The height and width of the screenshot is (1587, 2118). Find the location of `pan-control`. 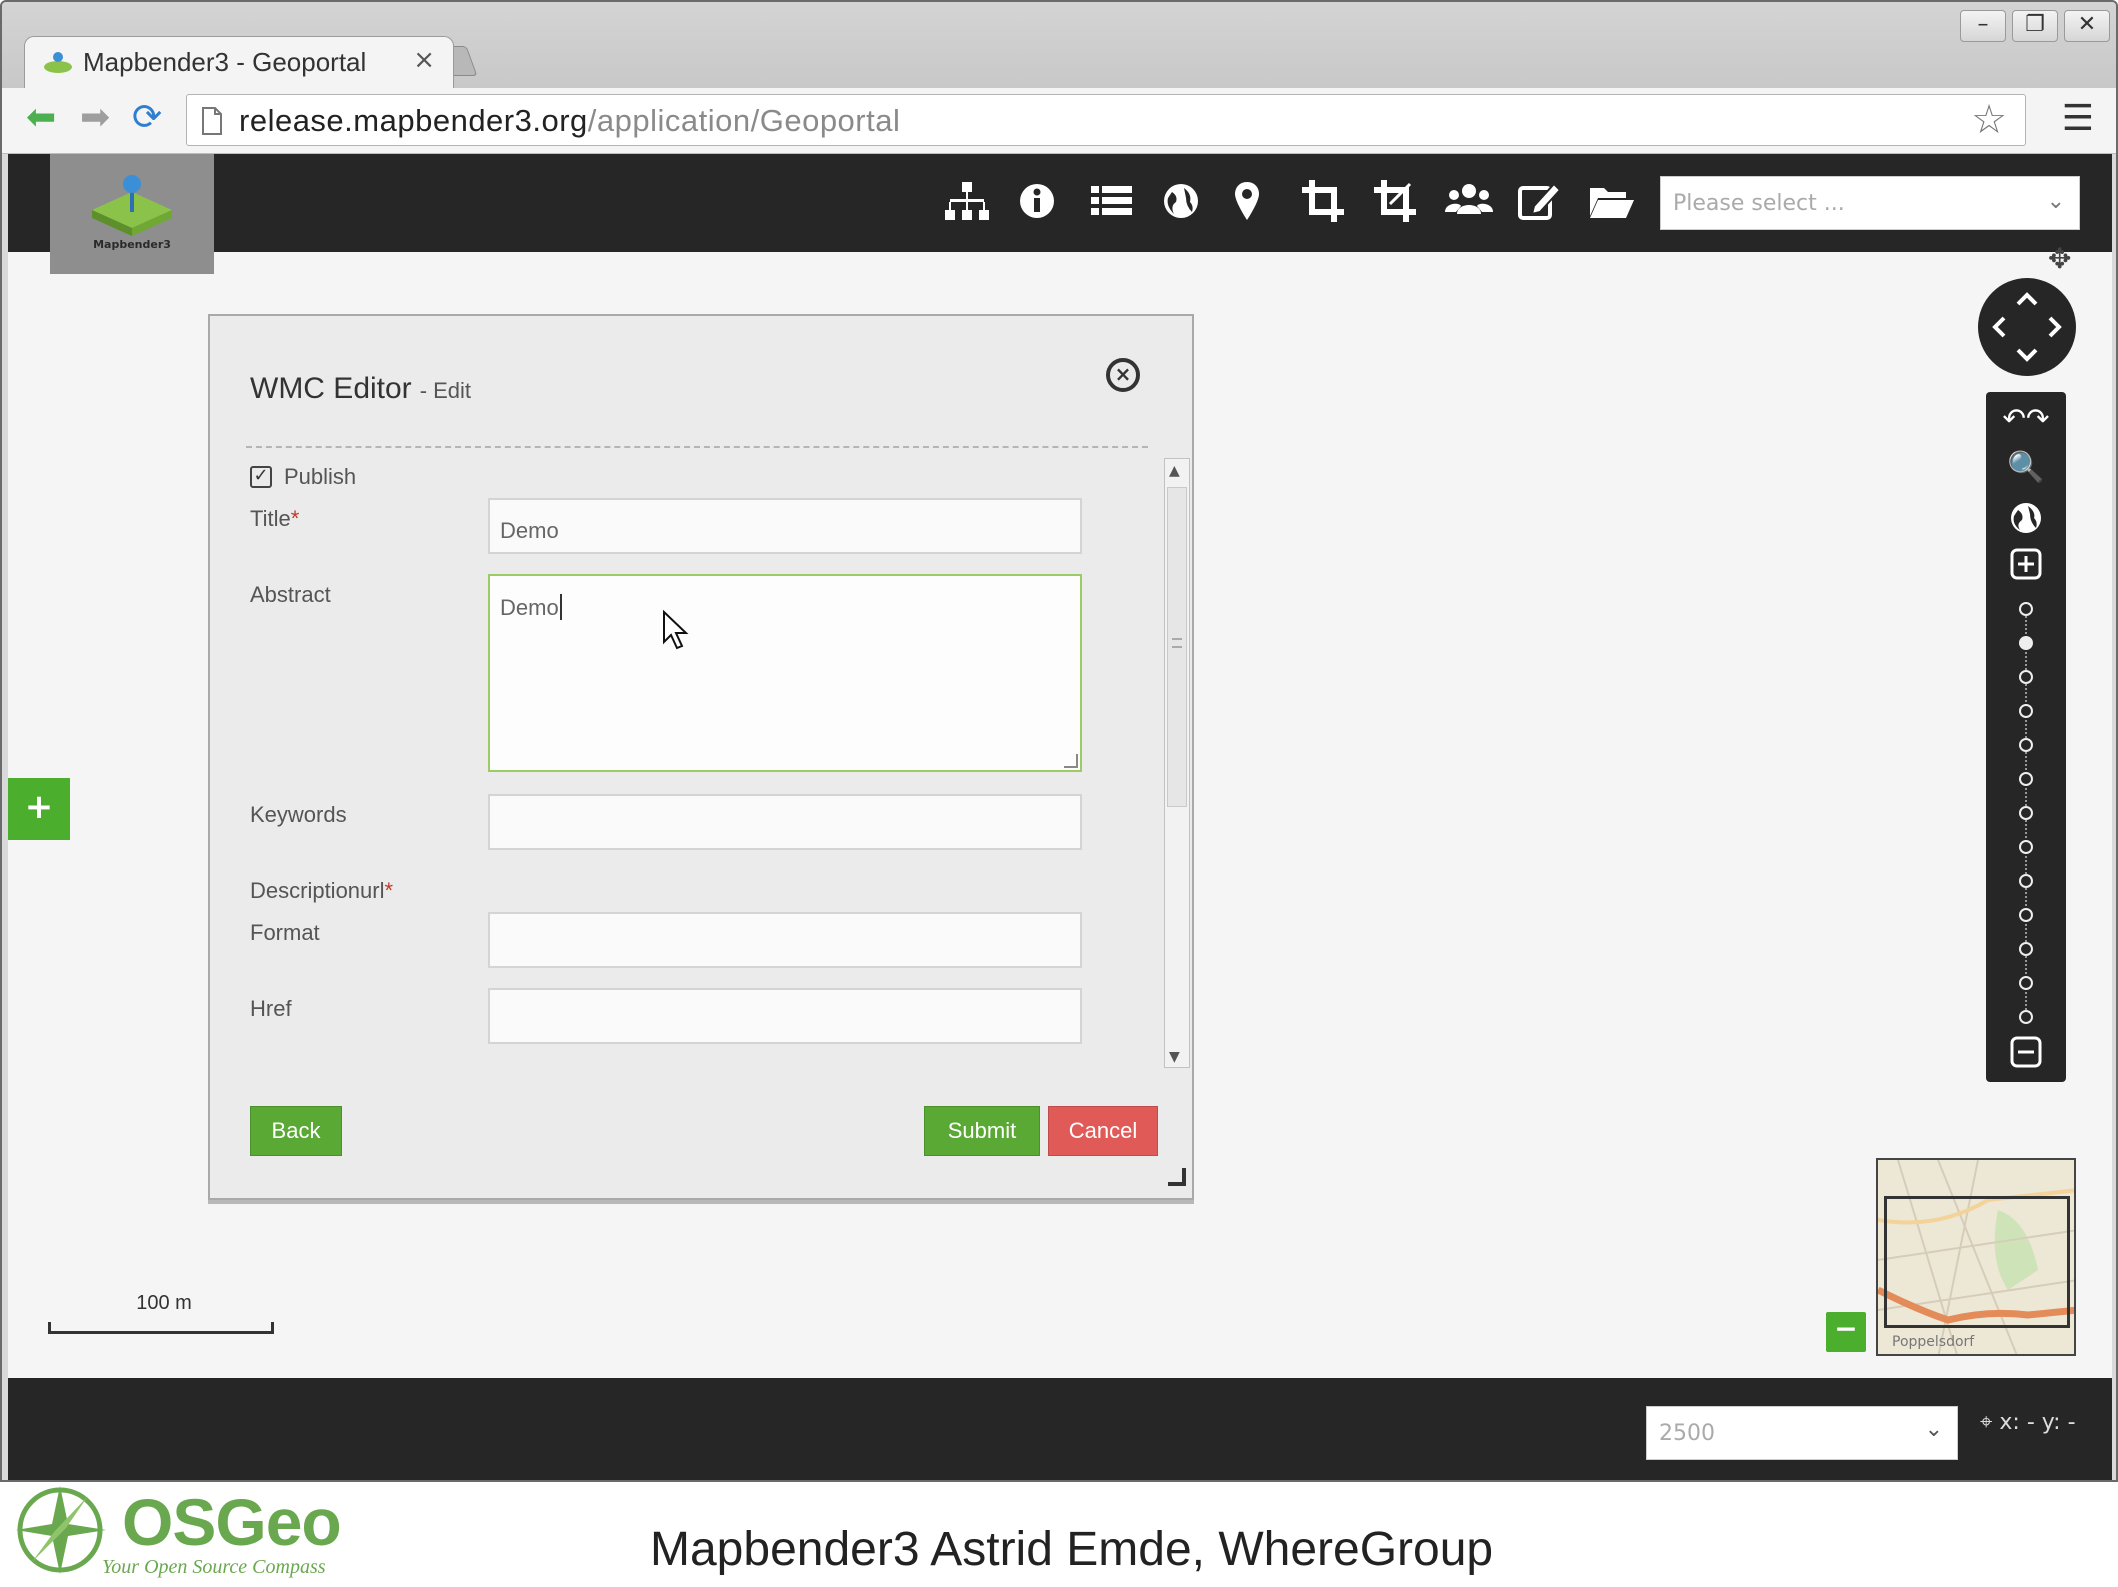

pan-control is located at coordinates (2027, 327).